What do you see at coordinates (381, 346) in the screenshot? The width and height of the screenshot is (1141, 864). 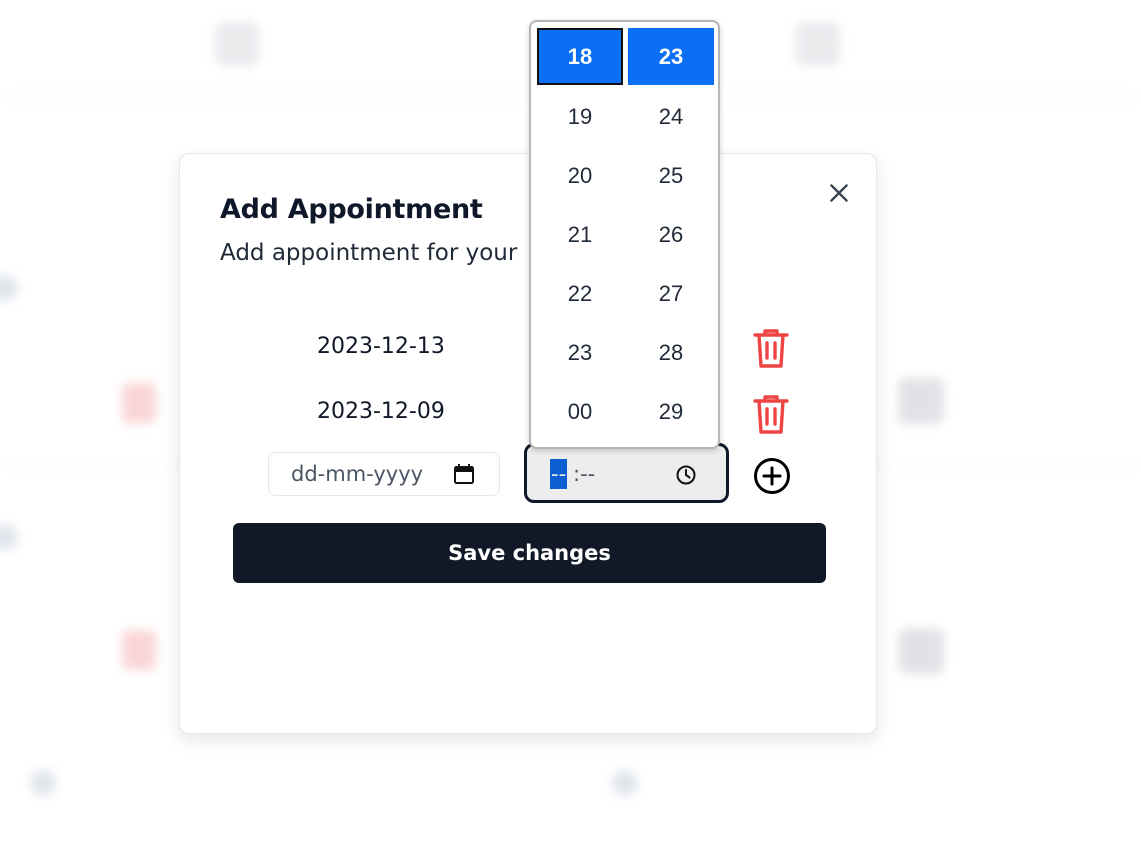 I see `appointment-date: 2023-12-13` at bounding box center [381, 346].